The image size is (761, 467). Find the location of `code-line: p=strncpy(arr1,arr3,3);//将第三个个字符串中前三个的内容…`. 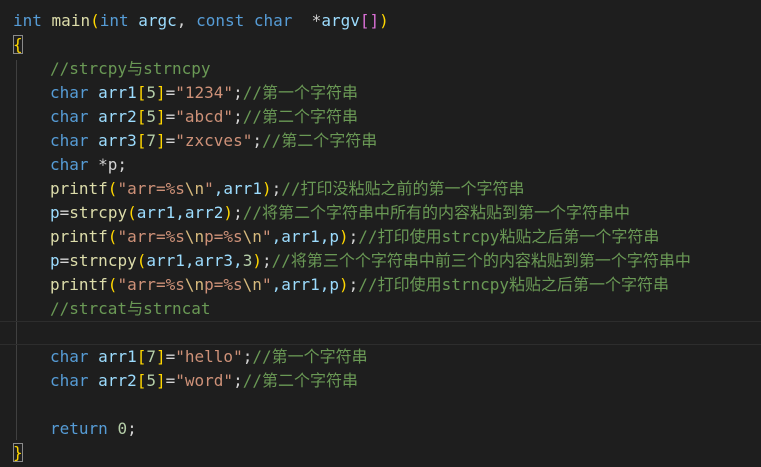

code-line: p=strncpy(arr1,arr3,3);//将第三个个字符串中前三个的内容… is located at coordinates (380, 261).